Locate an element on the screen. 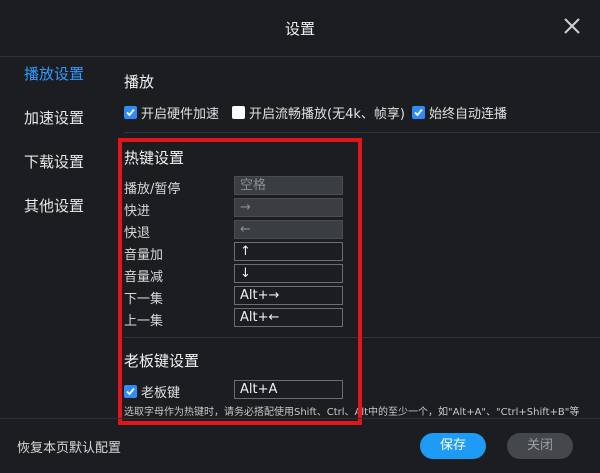  smooth-play-option: 开启流畅播放(无4k、帧享) is located at coordinates (318, 112).